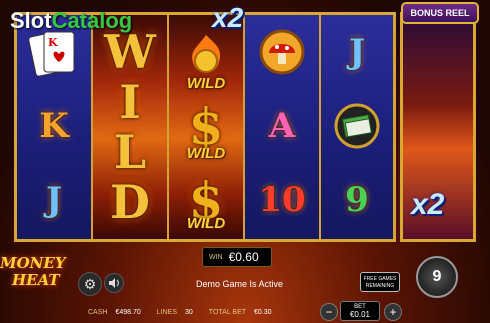 This screenshot has width=490, height=323. Describe the element at coordinates (240, 284) in the screenshot. I see `status-message: Demo Game Is Active` at that location.